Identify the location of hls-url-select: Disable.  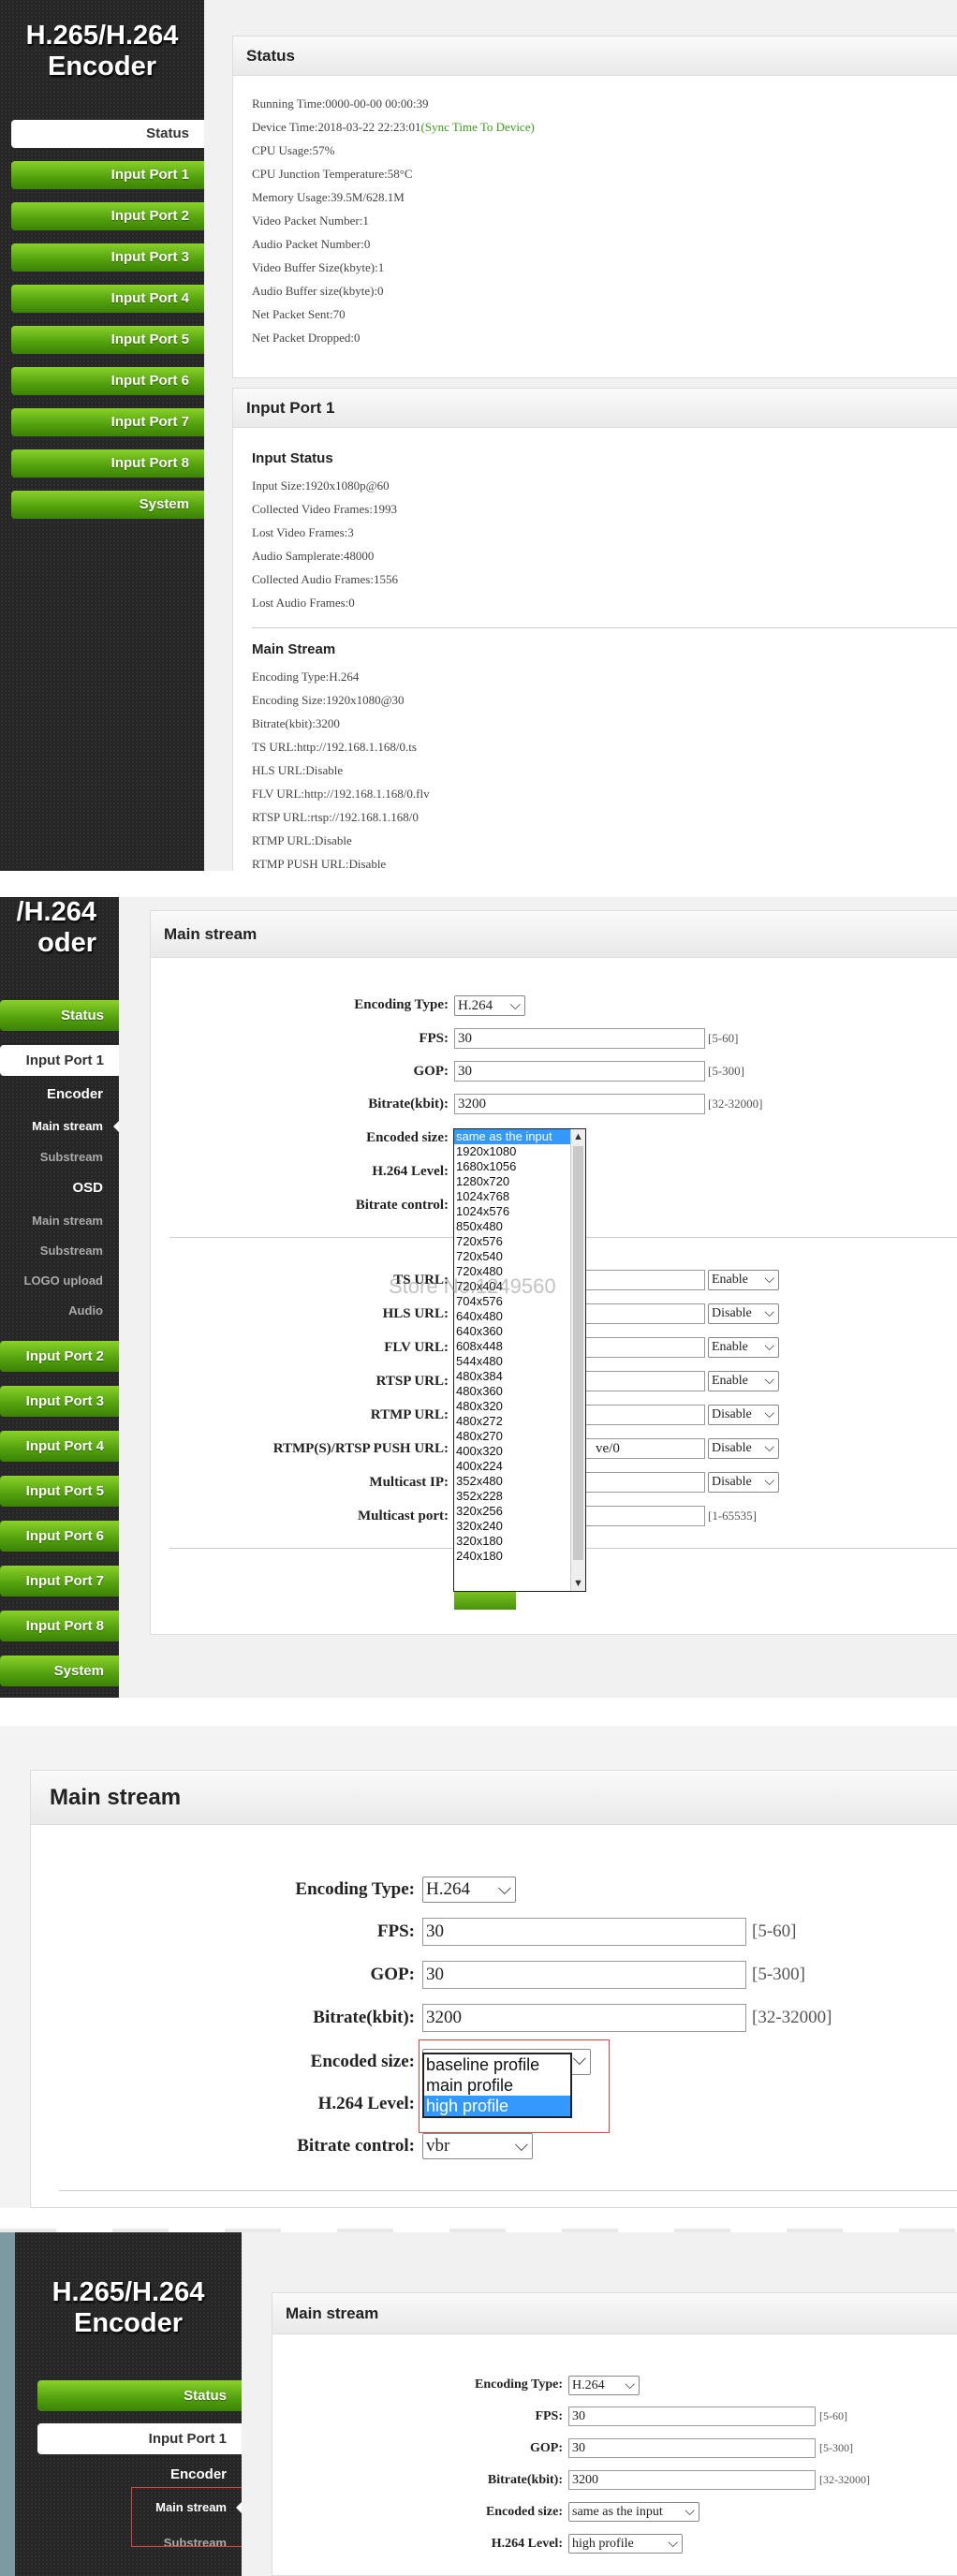
(743, 1313).